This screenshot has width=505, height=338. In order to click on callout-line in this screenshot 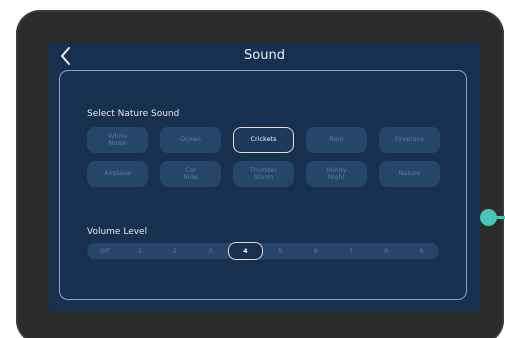, I will do `click(500, 217)`.